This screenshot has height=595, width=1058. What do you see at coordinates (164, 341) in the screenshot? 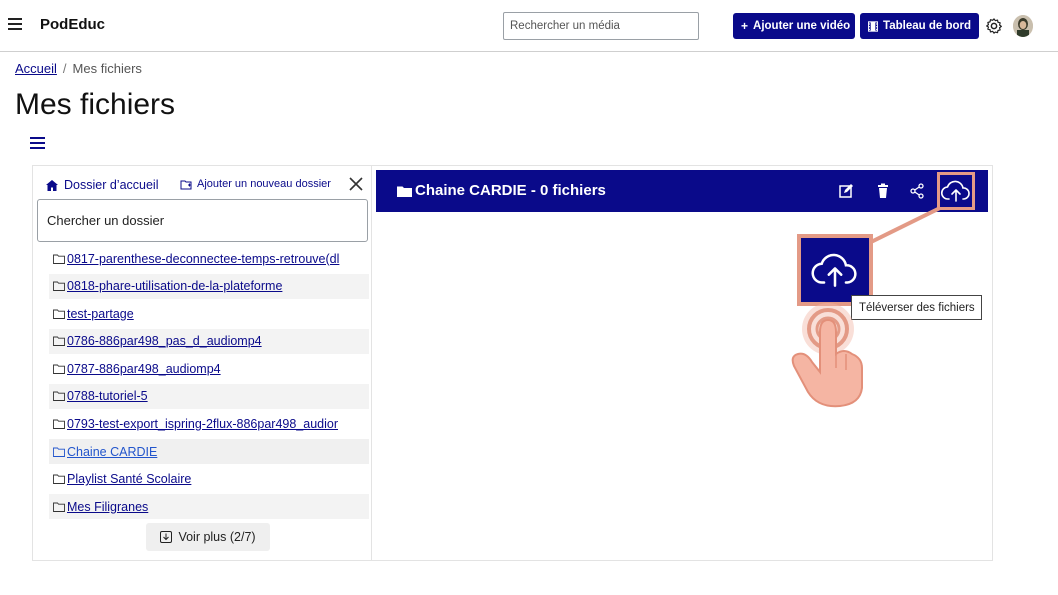
I see `folder-link: 0786-886par498_pas_d_audiomp4` at bounding box center [164, 341].